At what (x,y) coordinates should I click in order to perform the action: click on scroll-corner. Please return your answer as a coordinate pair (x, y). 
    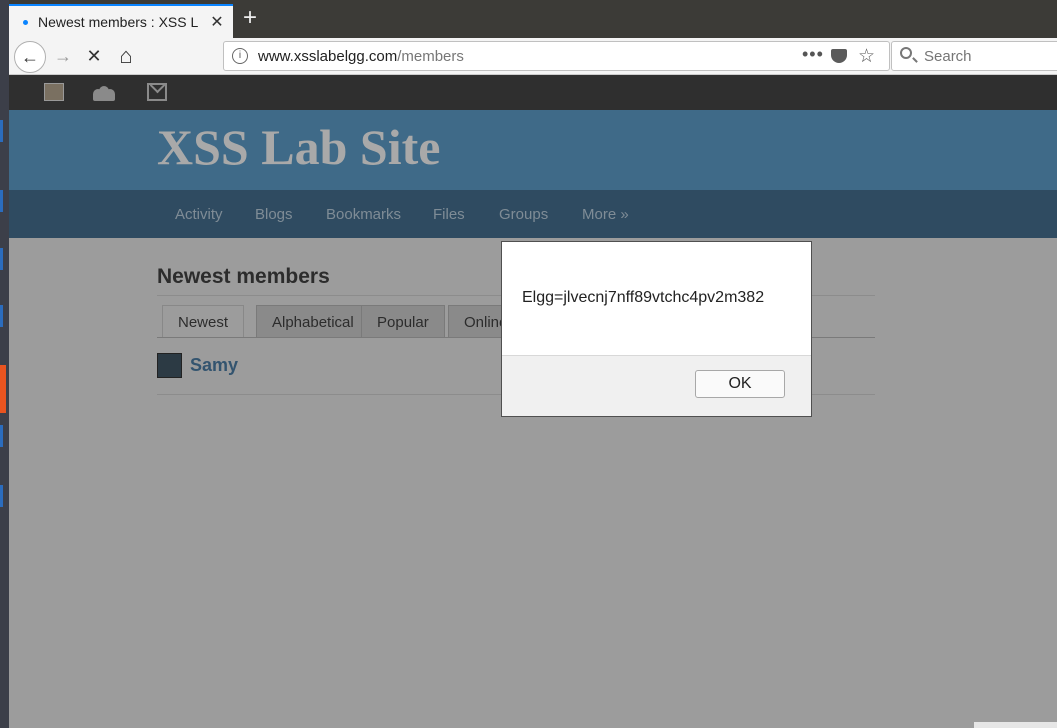
    Looking at the image, I should click on (1015, 725).